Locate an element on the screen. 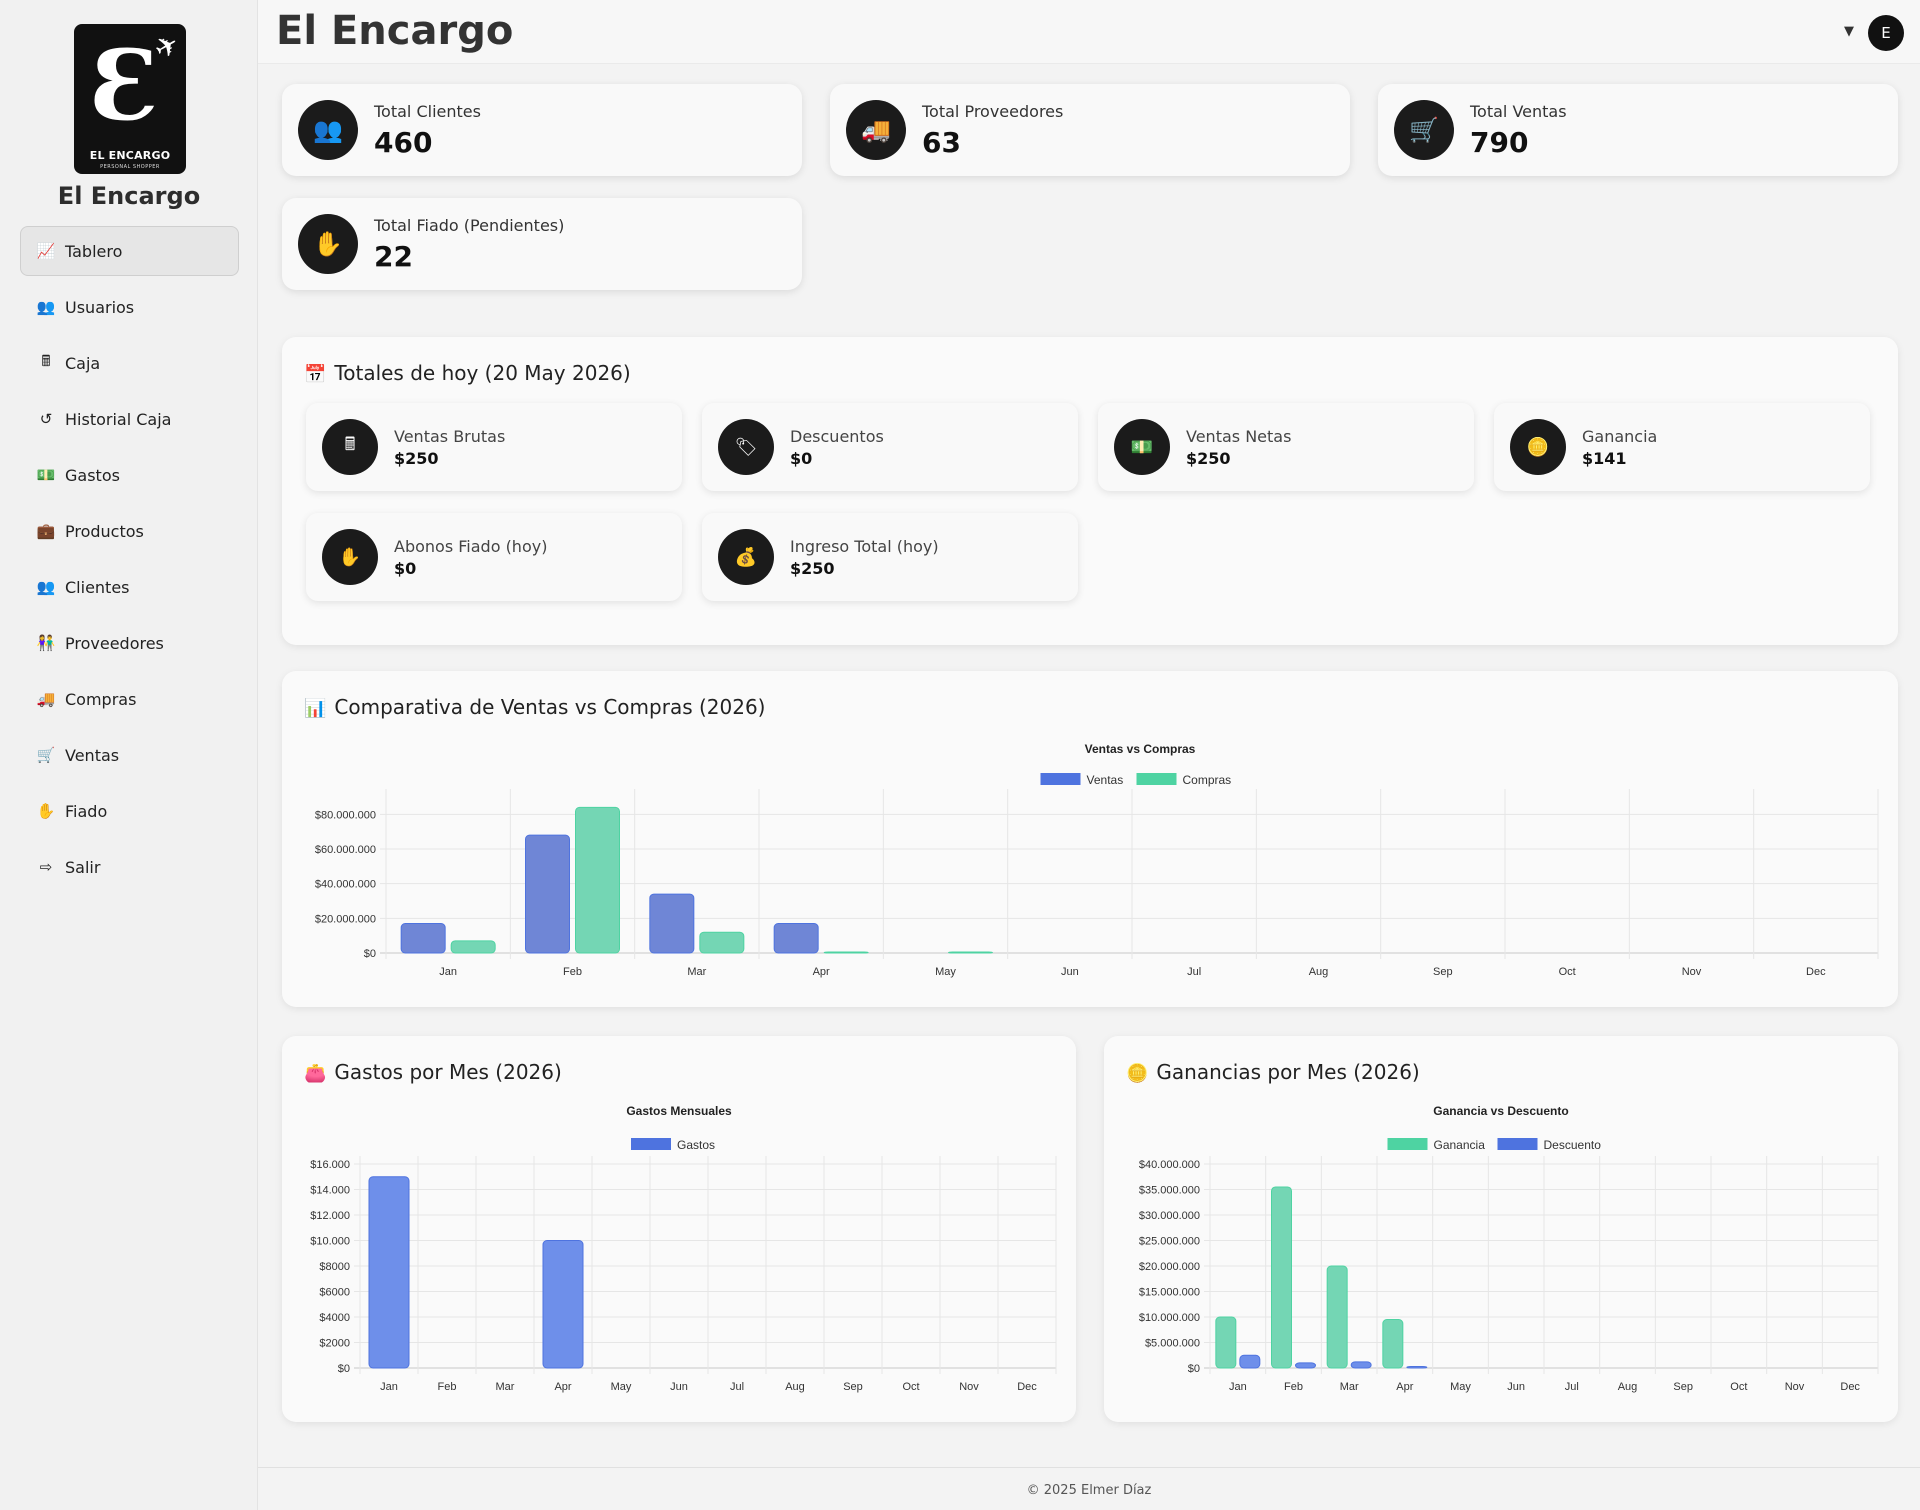 This screenshot has height=1510, width=1920. sidebar-item-ventas: 🛒 Ventas is located at coordinates (129, 755).